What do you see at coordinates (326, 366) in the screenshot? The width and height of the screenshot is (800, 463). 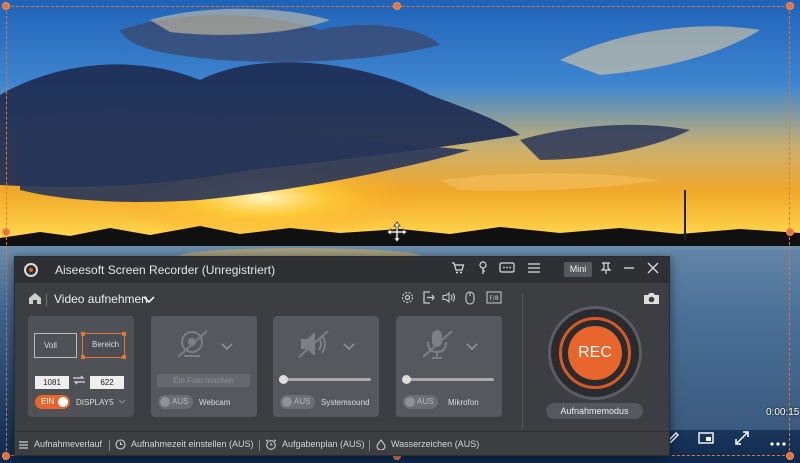 I see `system-sound-card: AUS Systemsound` at bounding box center [326, 366].